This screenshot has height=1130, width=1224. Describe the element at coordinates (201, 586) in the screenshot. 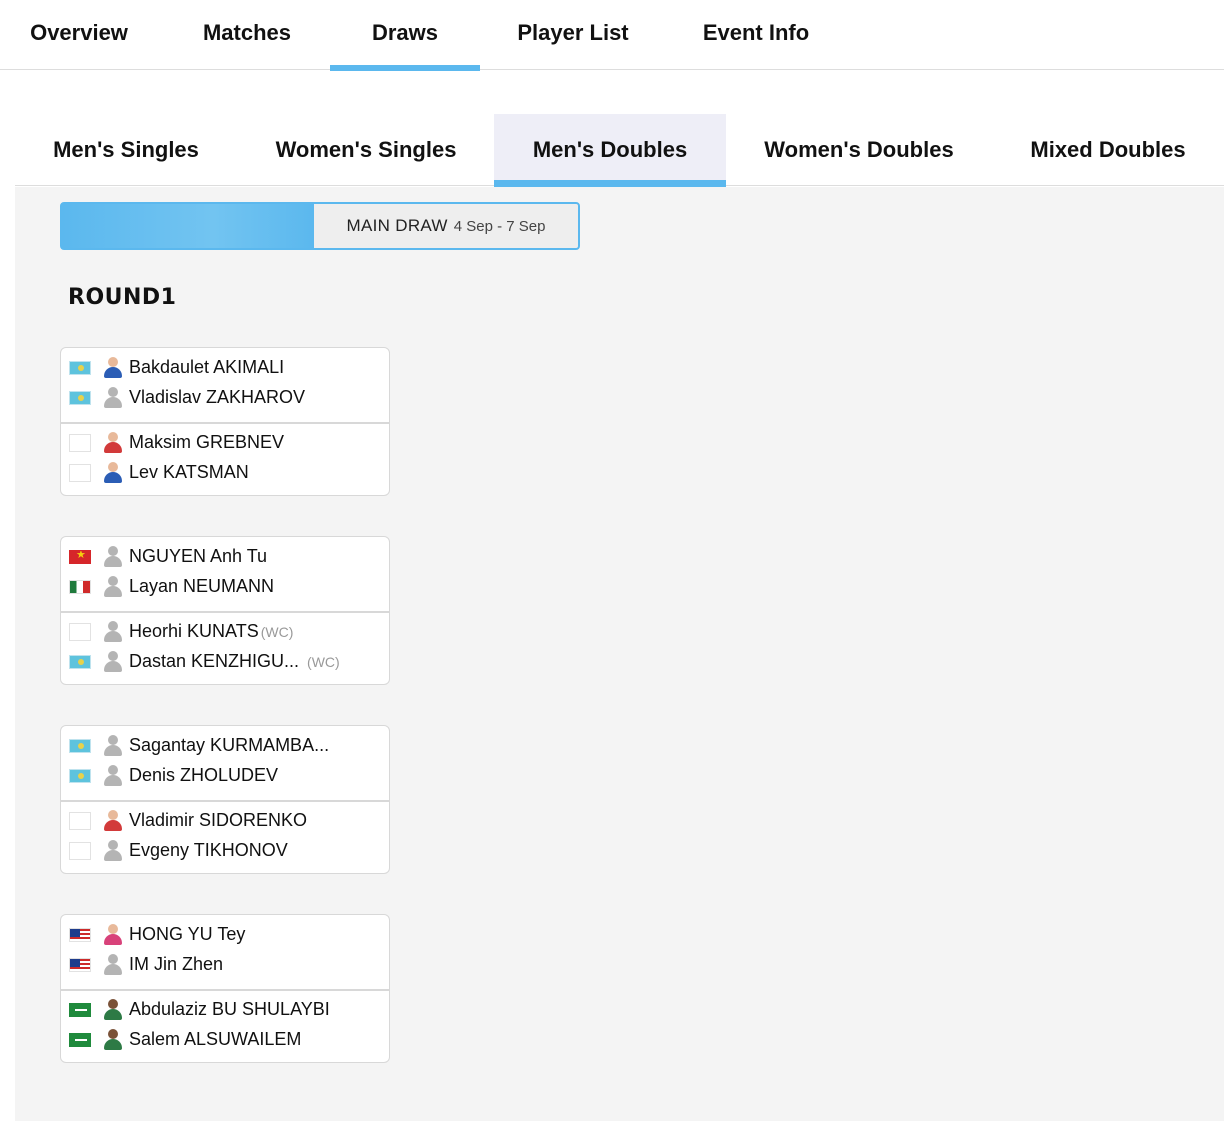

I see `player-name: Layan NEUMANN` at that location.